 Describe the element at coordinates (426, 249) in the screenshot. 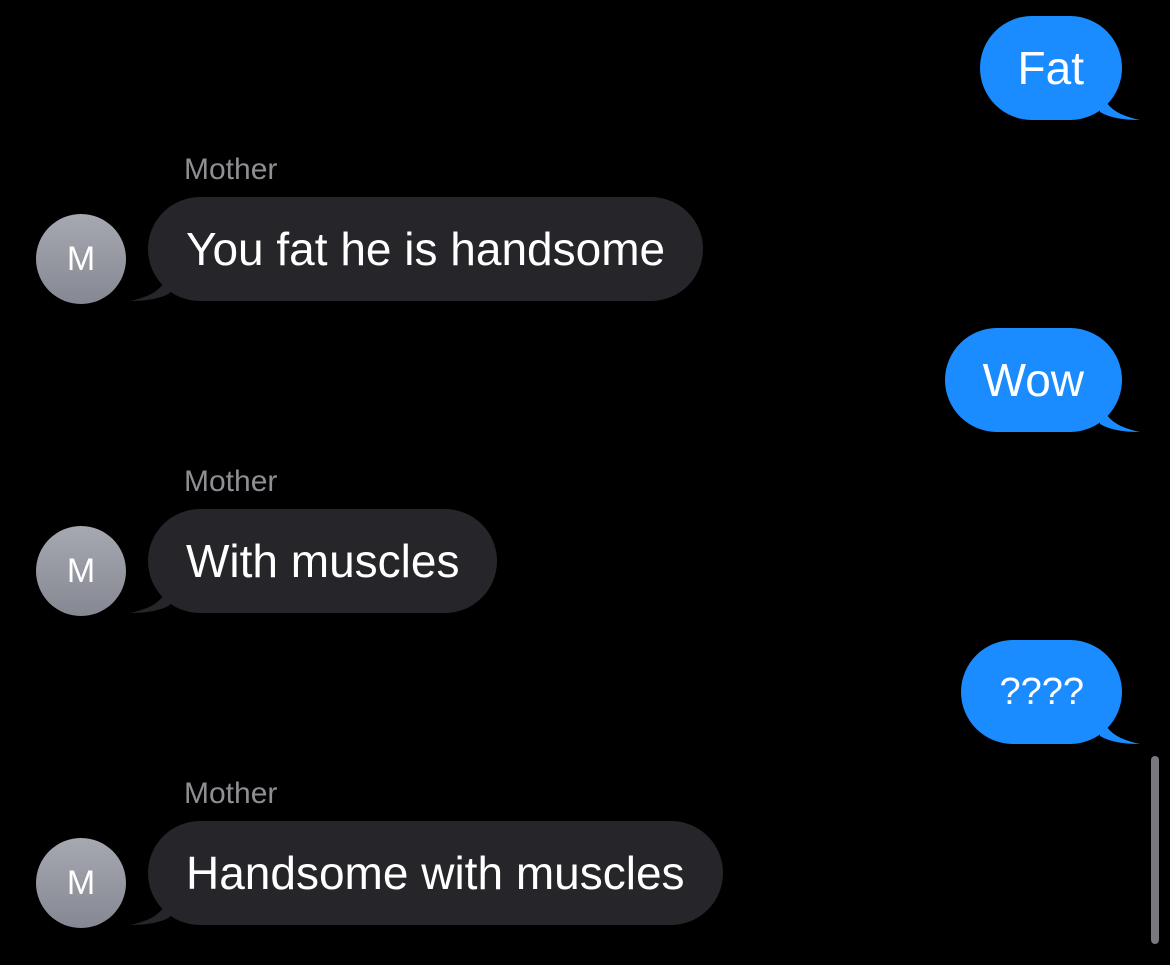

I see `message-text: You fat he is handsome` at that location.